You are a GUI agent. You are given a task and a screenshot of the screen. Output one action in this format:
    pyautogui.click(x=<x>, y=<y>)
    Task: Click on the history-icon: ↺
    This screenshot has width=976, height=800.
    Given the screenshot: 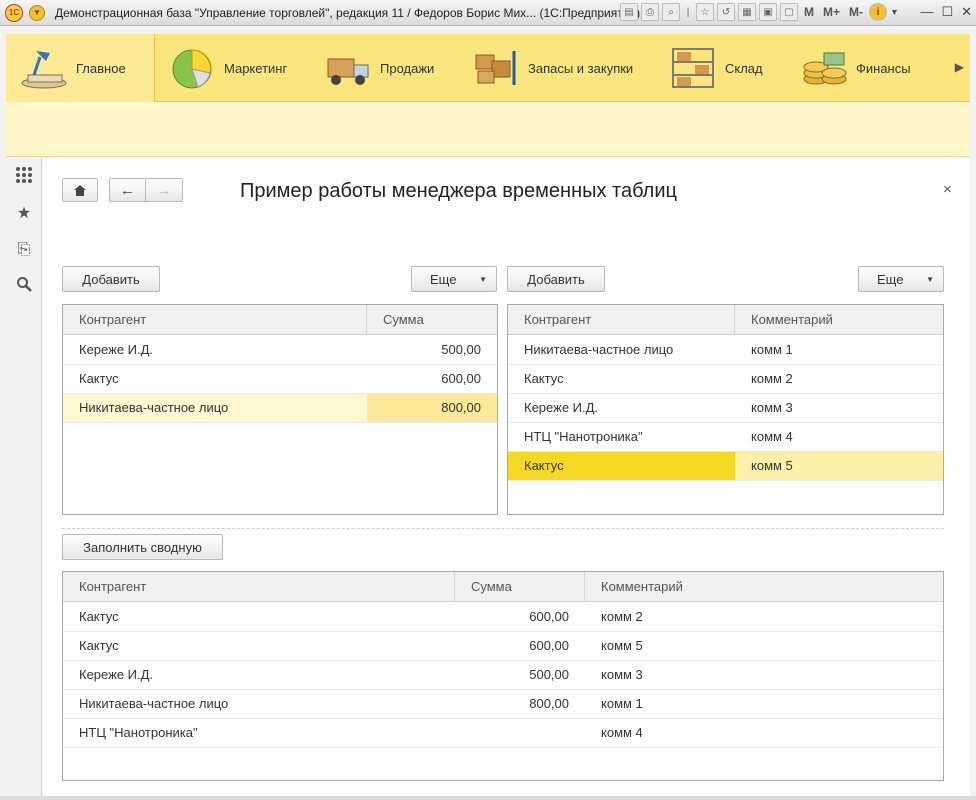 What is the action you would take?
    pyautogui.click(x=726, y=12)
    